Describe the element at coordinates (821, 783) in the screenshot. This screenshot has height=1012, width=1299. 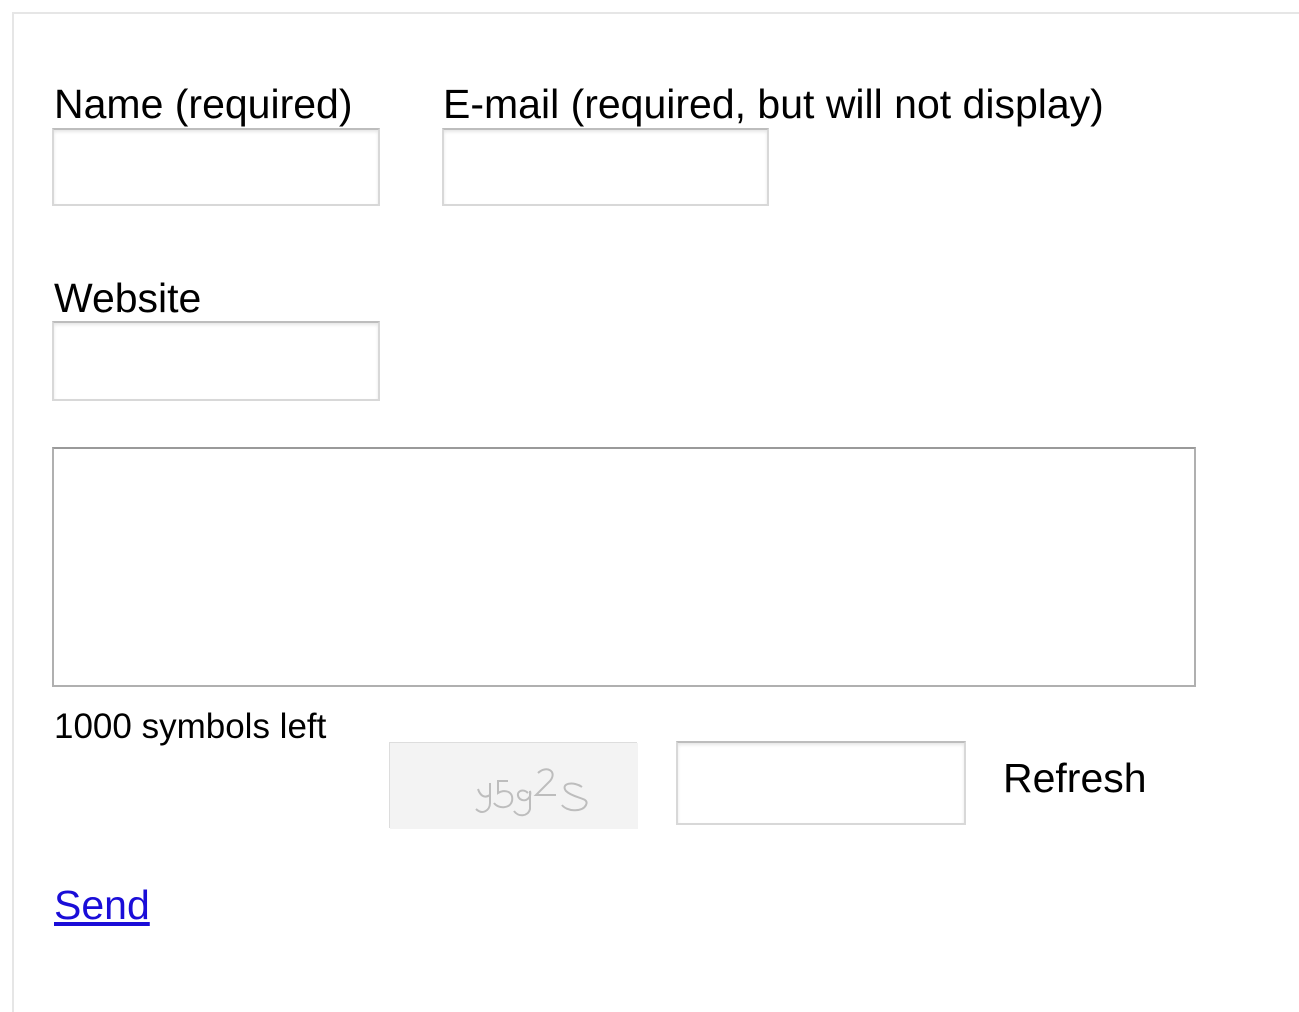
I see `captcha-input` at that location.